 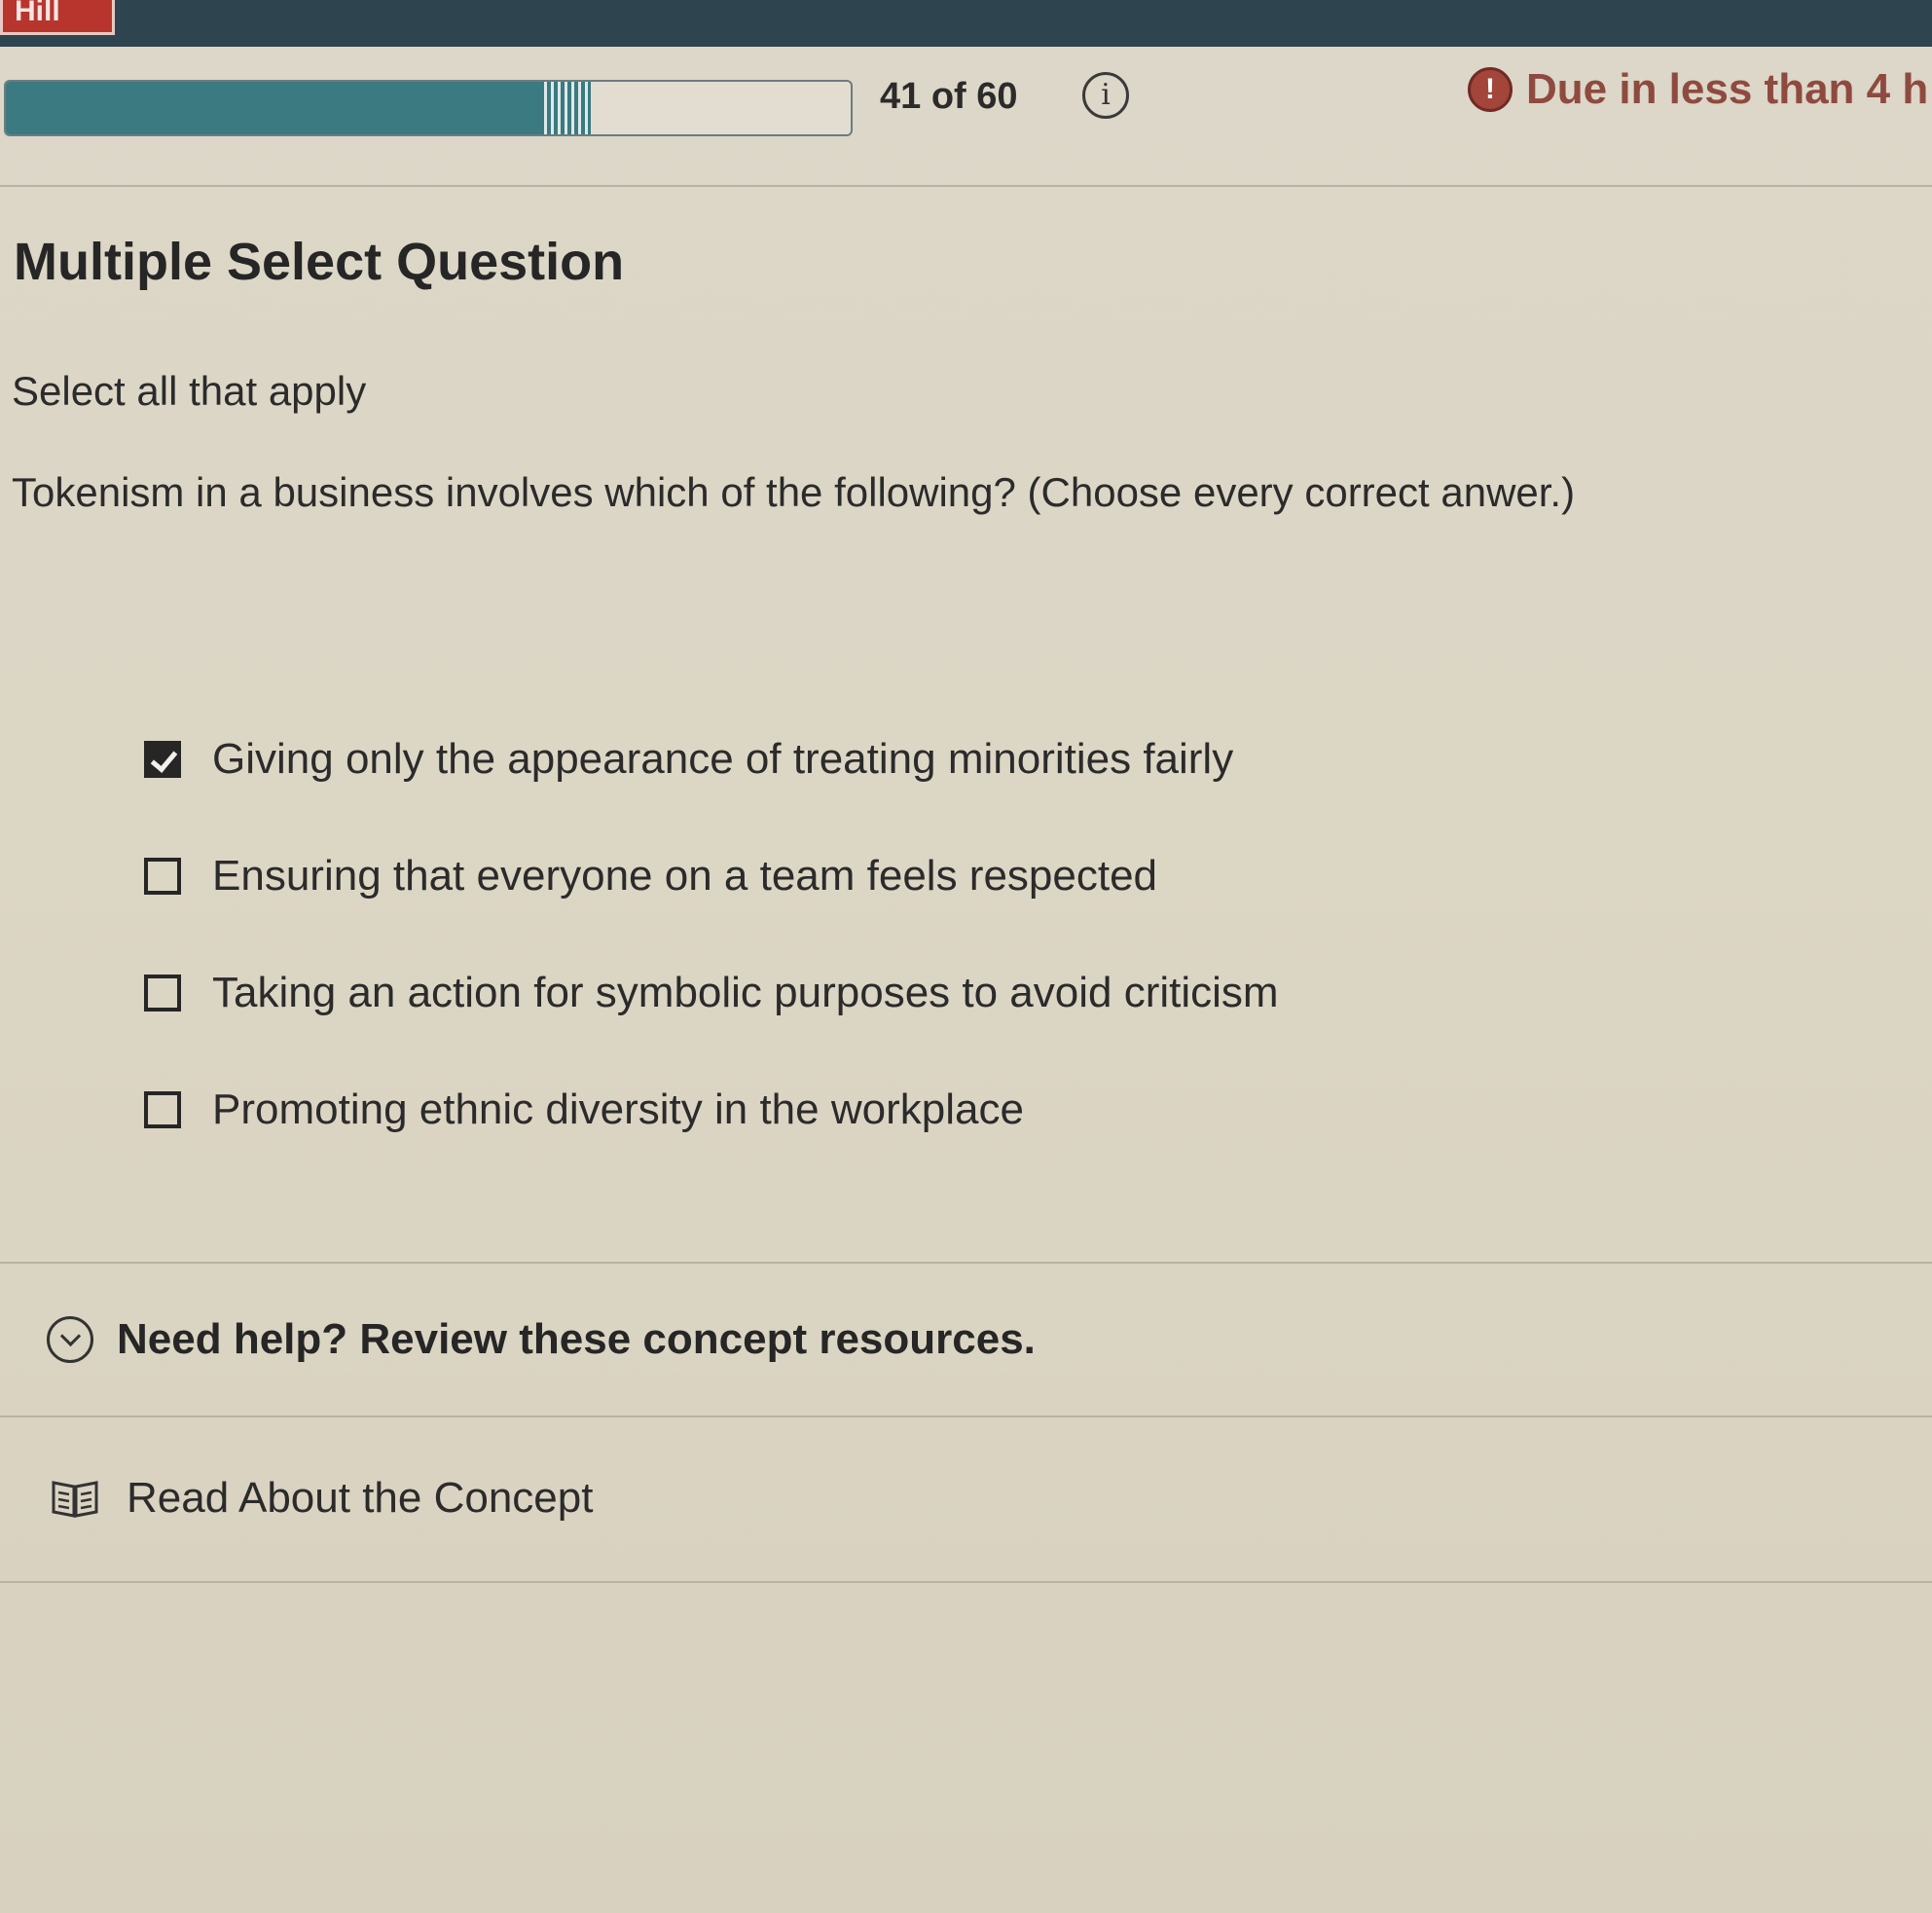 What do you see at coordinates (70, 1339) in the screenshot?
I see `chevron-down-circle-icon` at bounding box center [70, 1339].